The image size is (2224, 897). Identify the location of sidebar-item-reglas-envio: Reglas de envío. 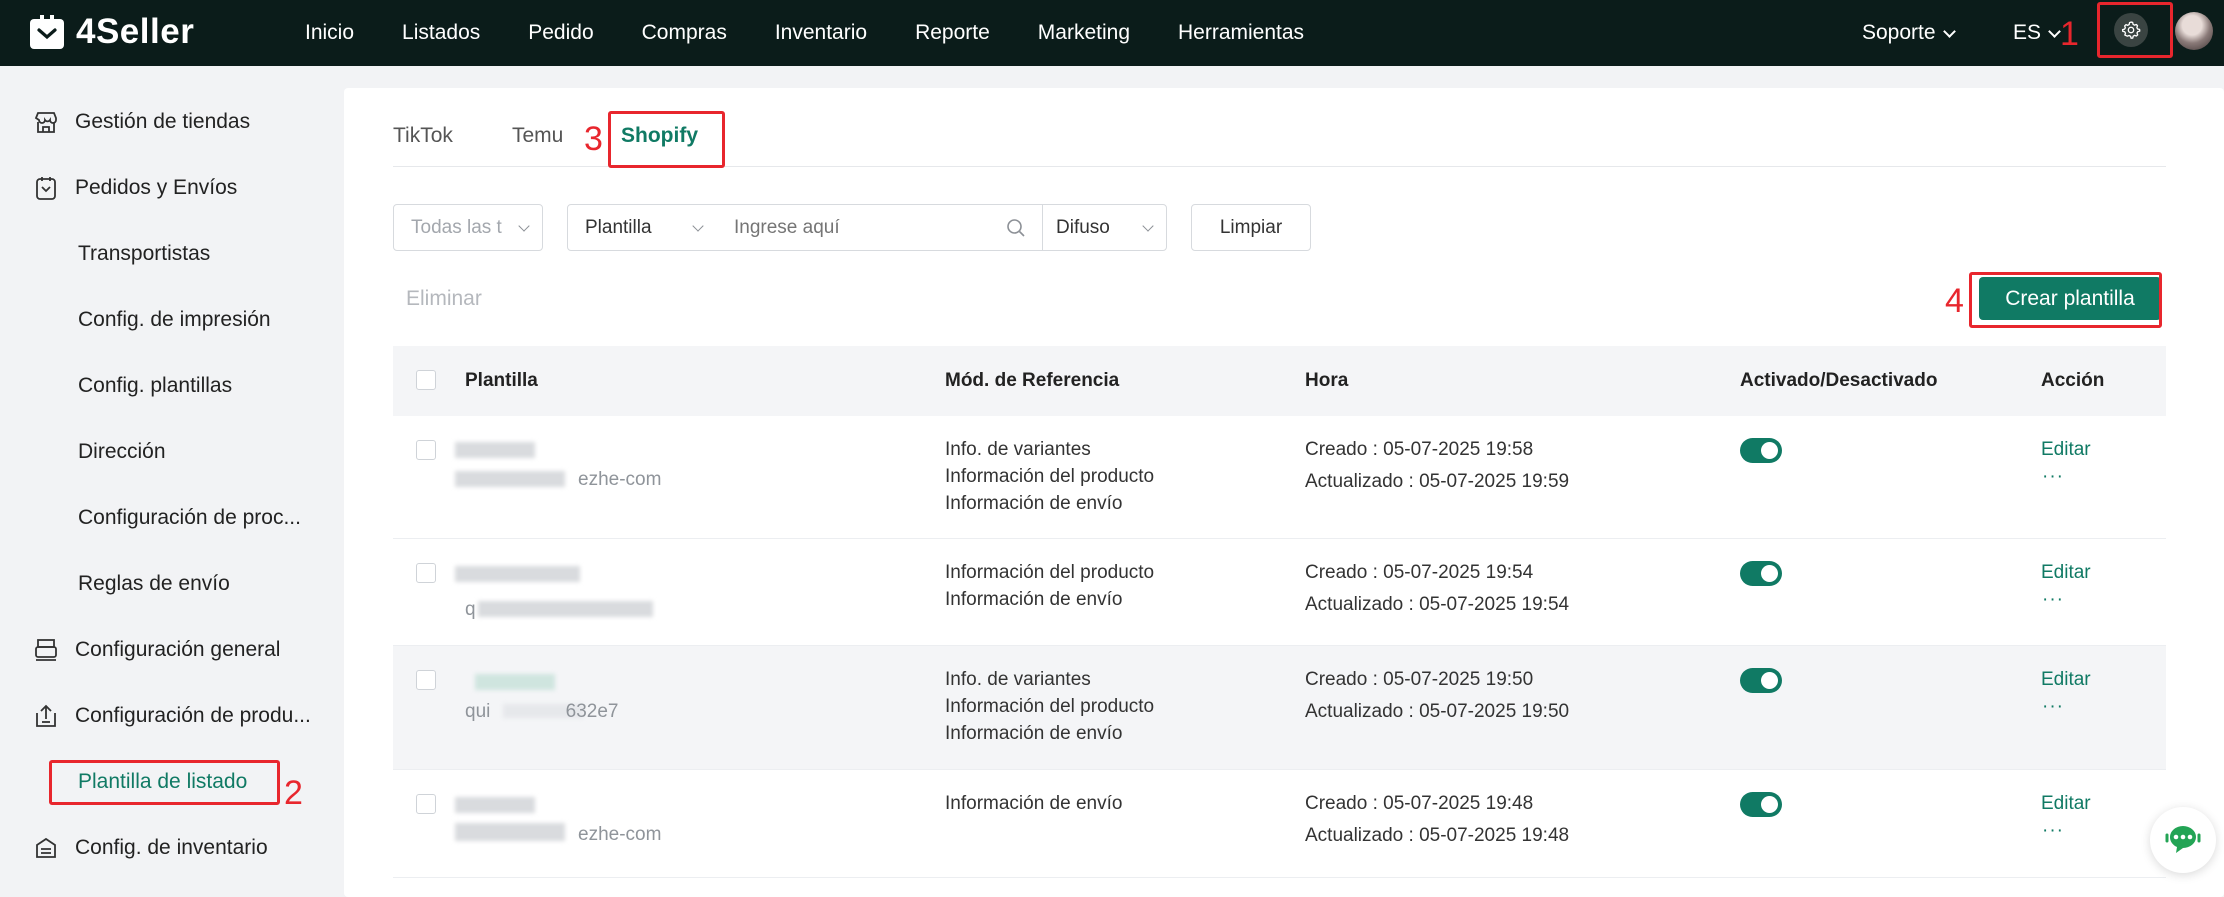
(115, 584).